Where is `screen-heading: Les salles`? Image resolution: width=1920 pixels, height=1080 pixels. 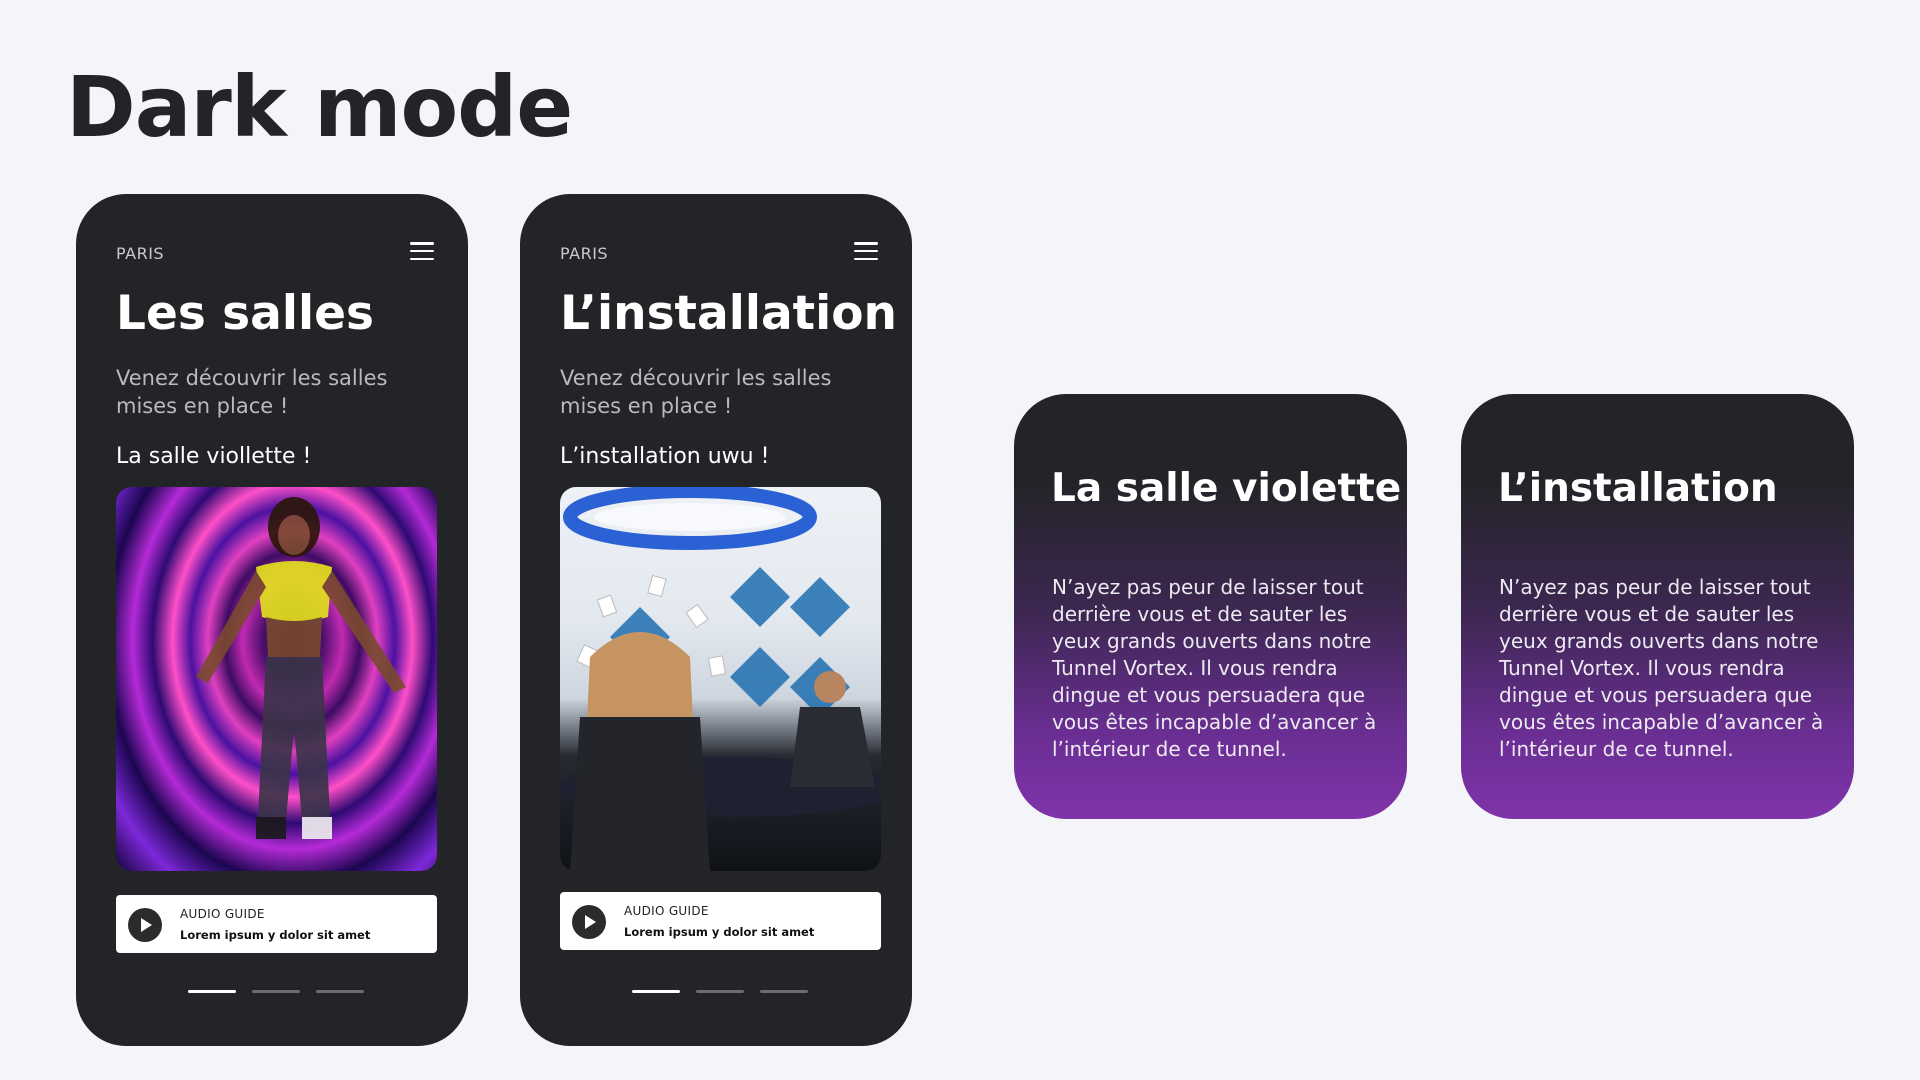
screen-heading: Les salles is located at coordinates (245, 313).